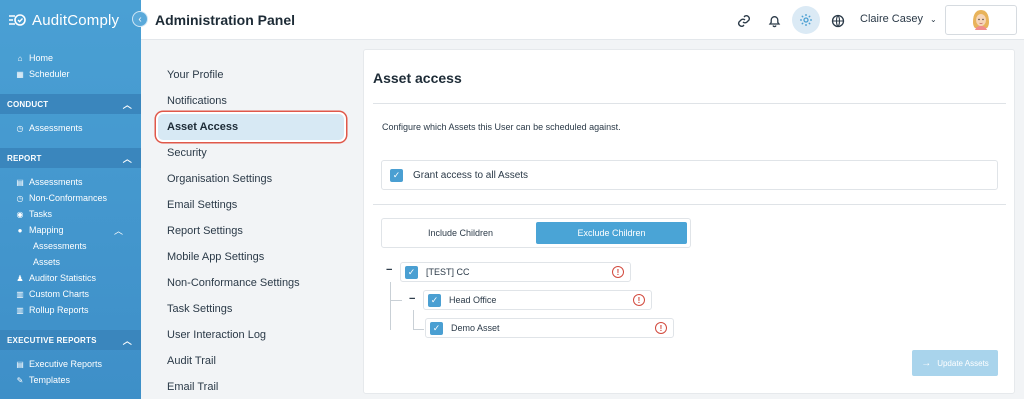  I want to click on user-menu: Claire Casey ⌄, so click(898, 19).